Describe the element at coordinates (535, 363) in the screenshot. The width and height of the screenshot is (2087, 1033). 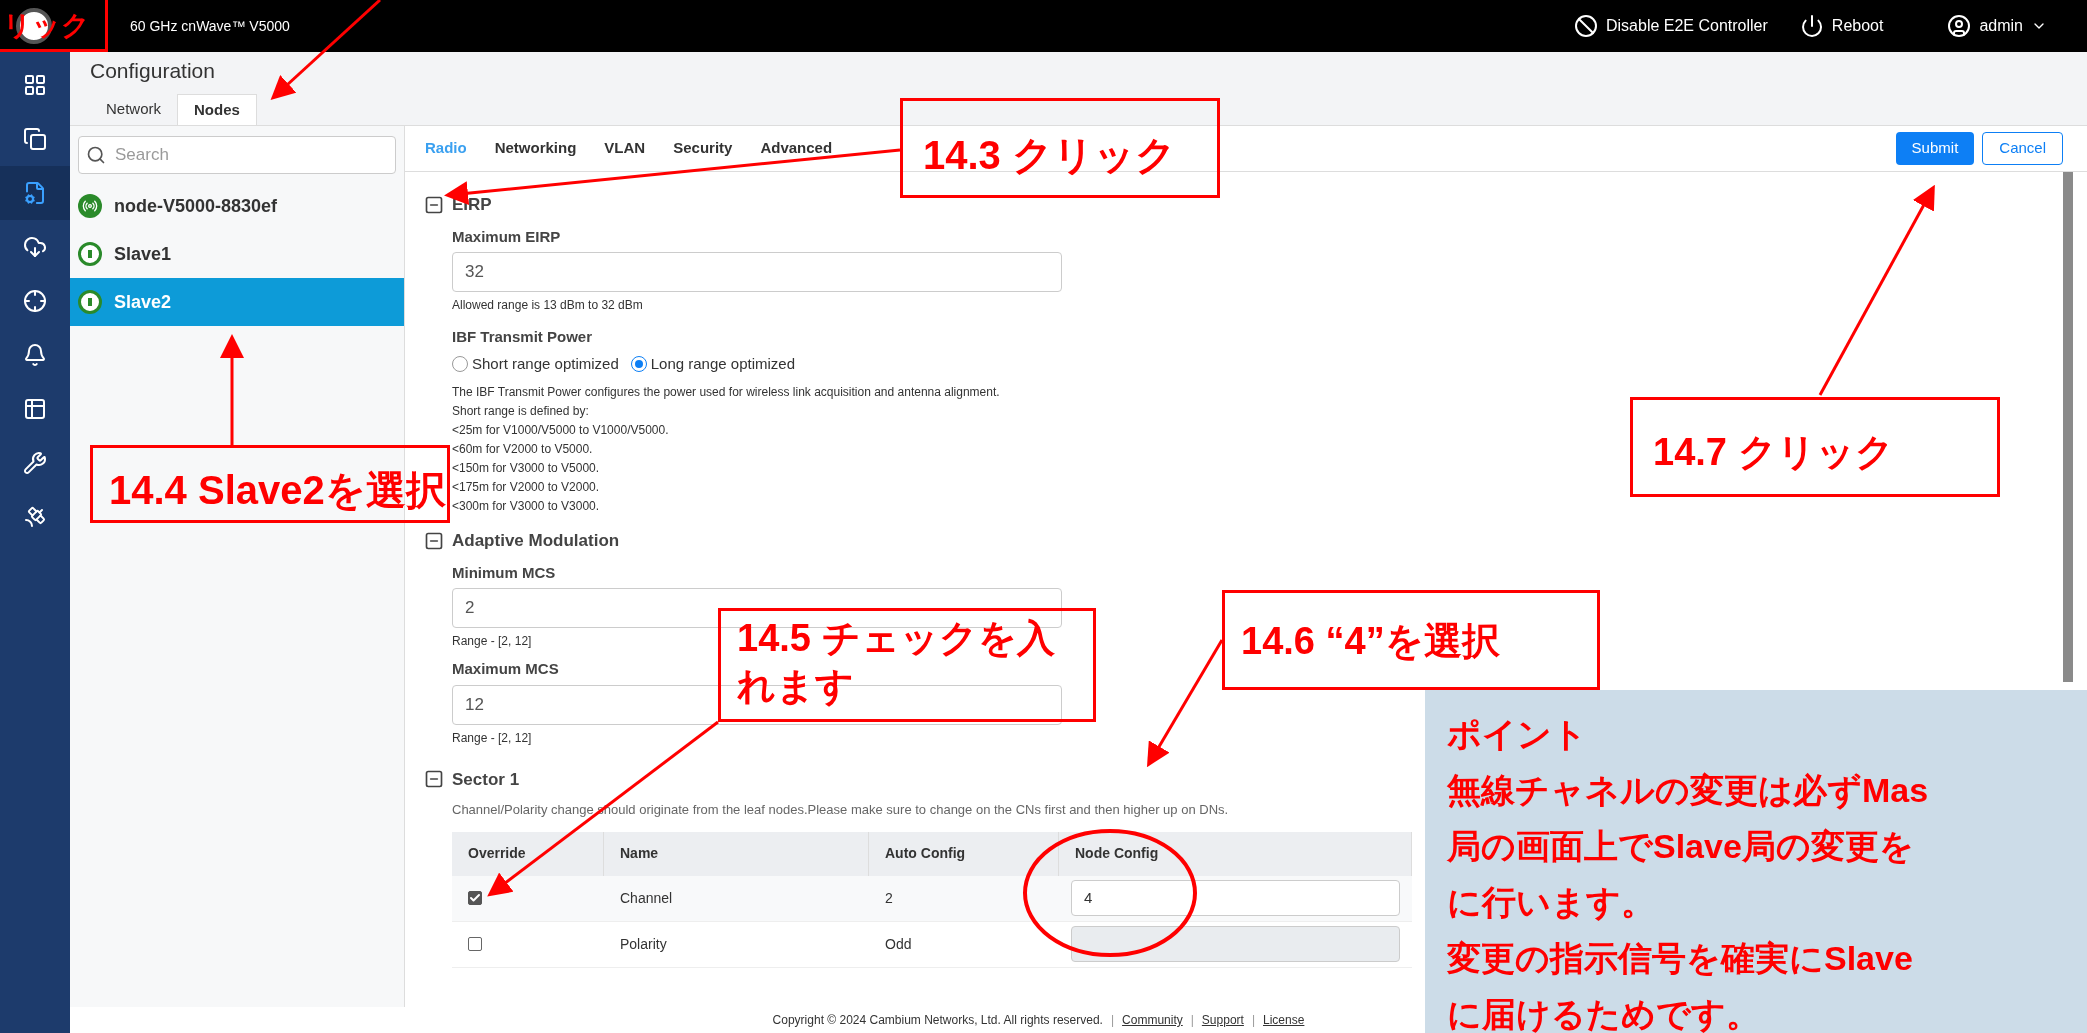
I see `radio-option: Short range optimized` at that location.